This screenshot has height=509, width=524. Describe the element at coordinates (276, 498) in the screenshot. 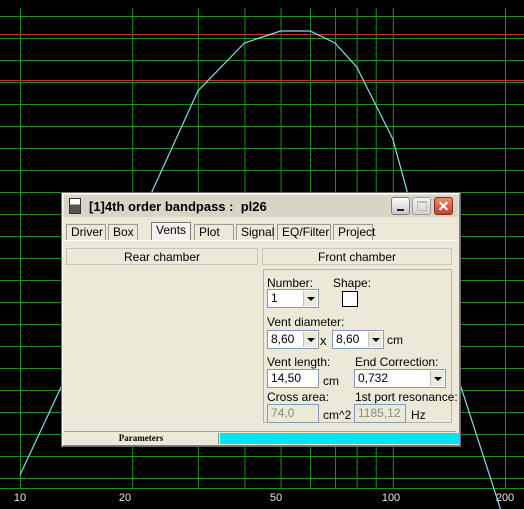

I see `x-tick-50: 50` at that location.